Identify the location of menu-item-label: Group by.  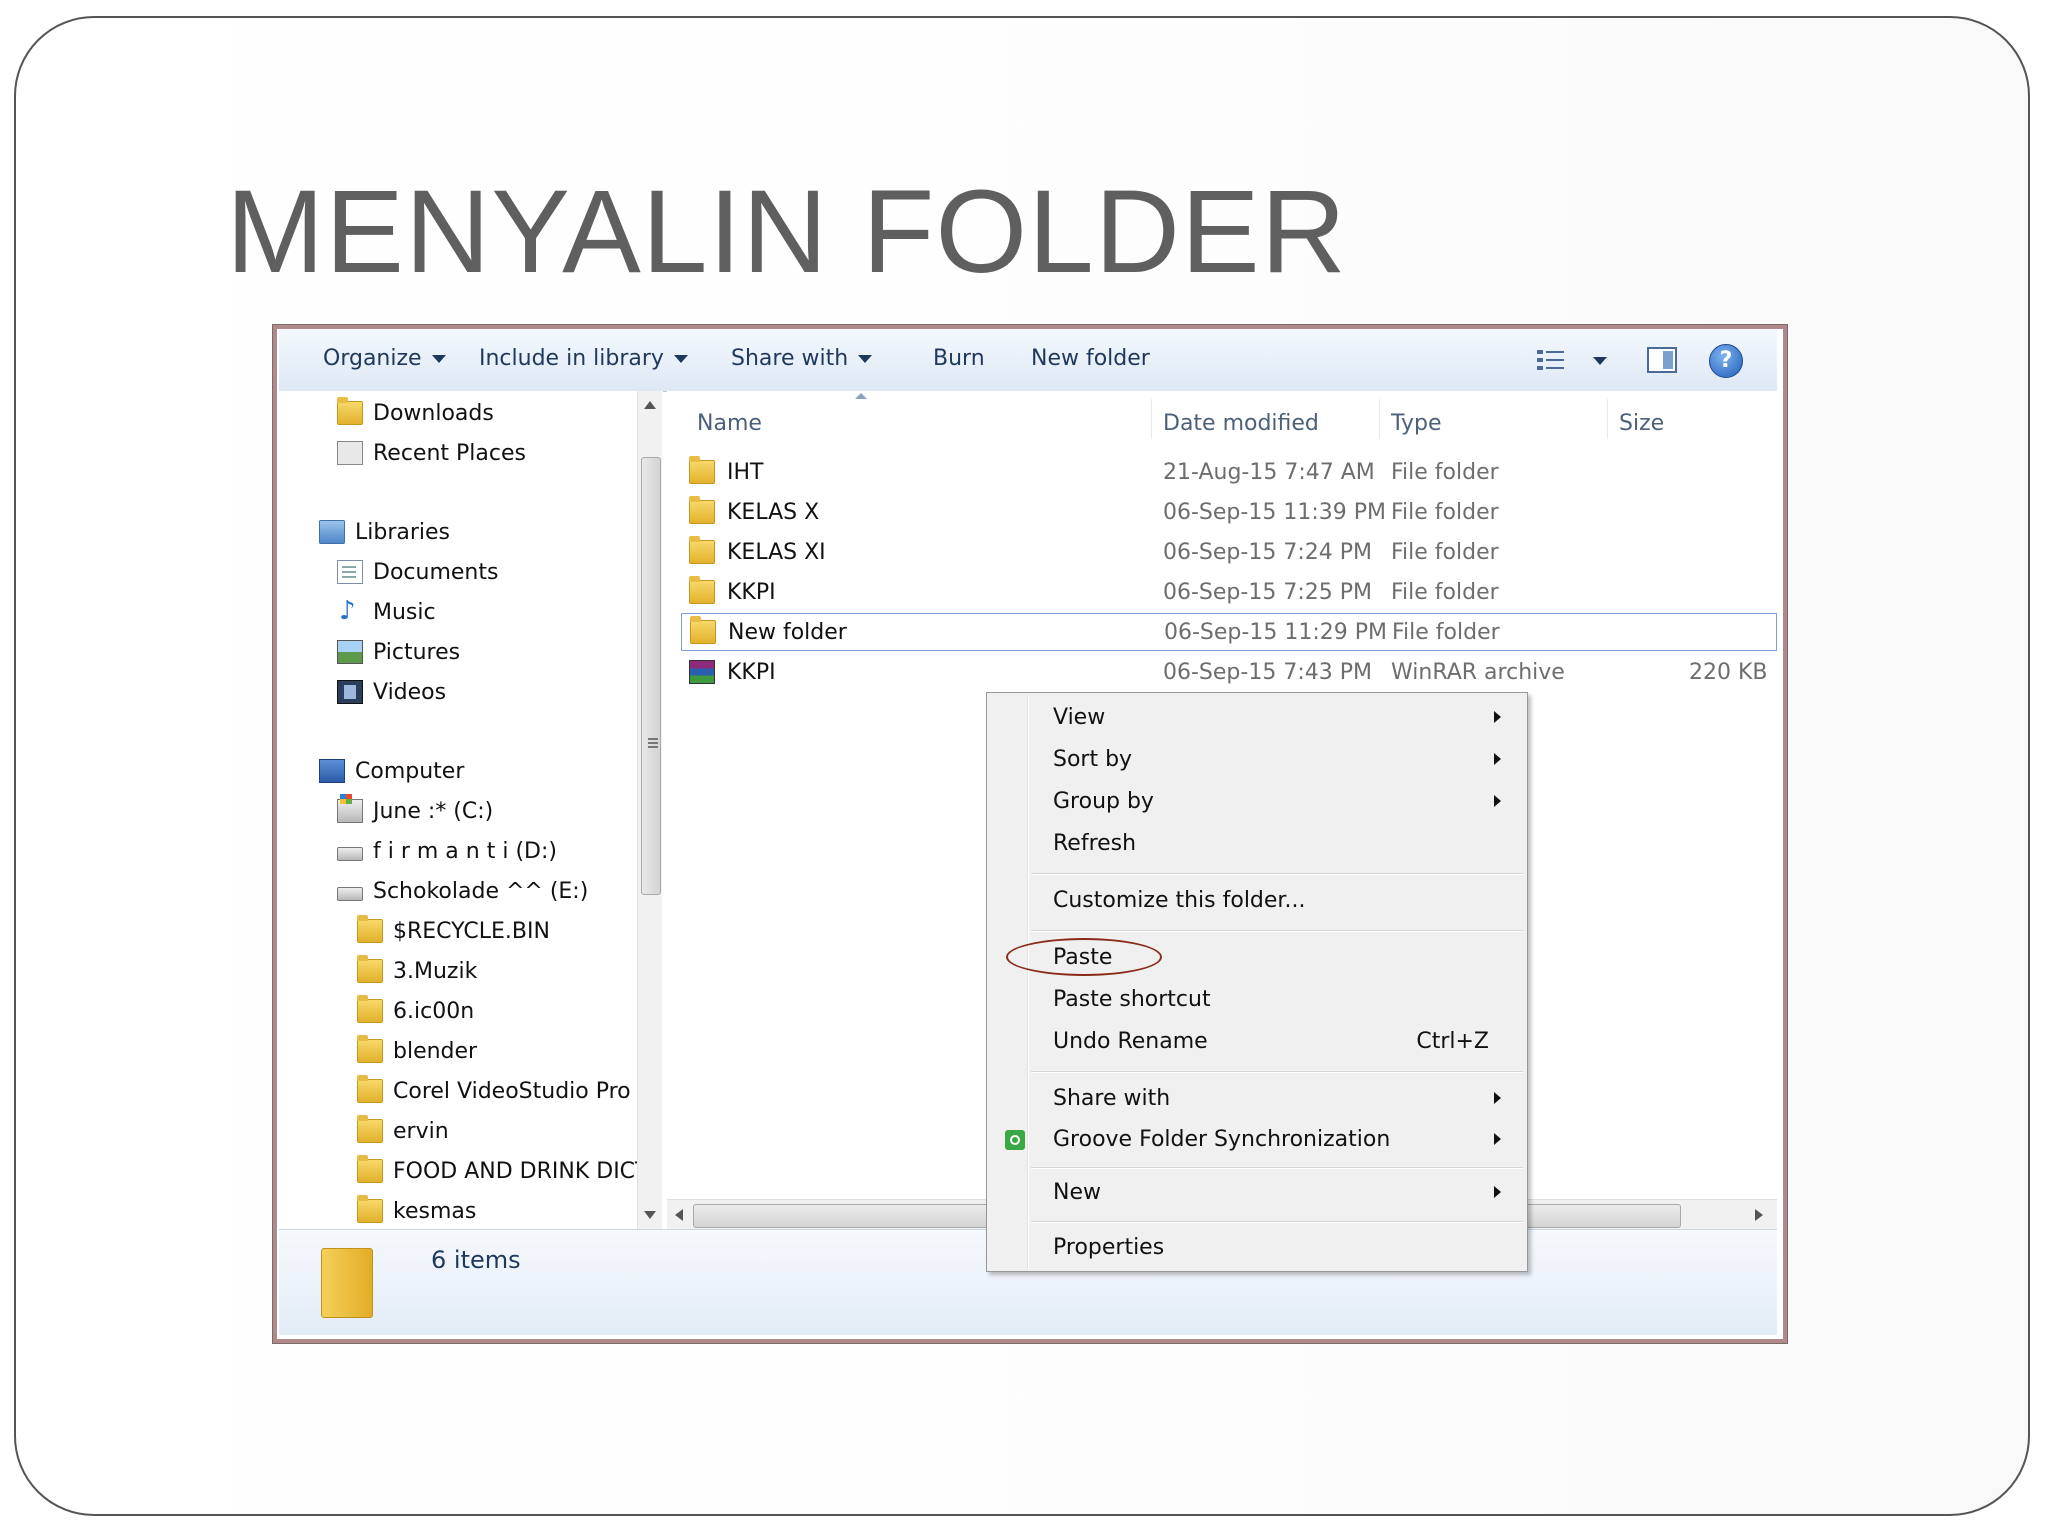
(1103, 801).